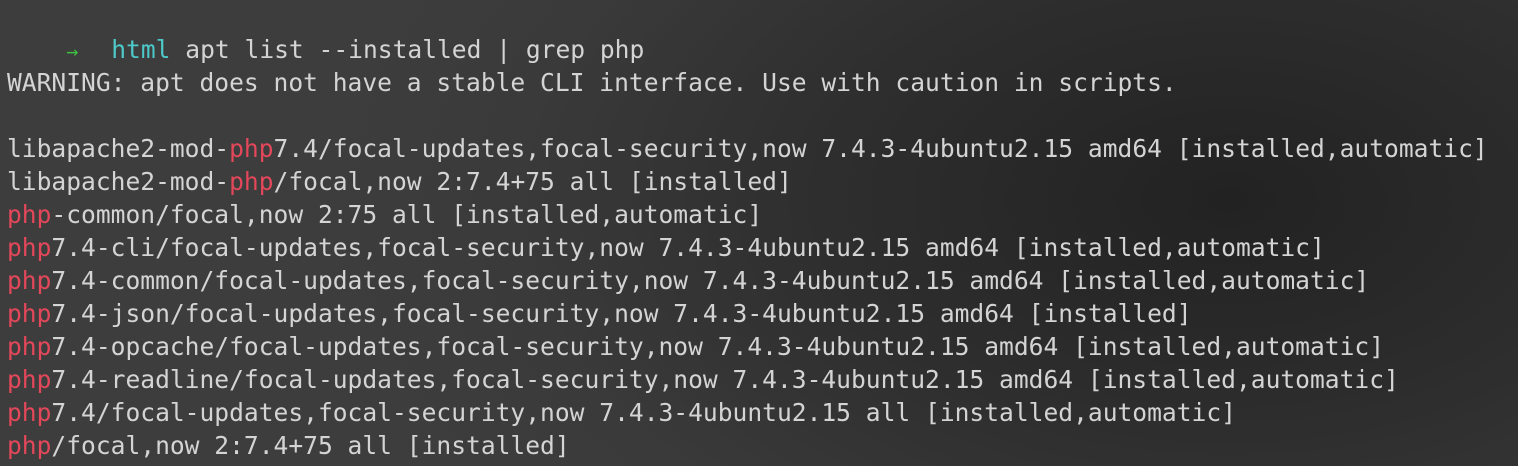 This screenshot has height=466, width=1518. Describe the element at coordinates (415, 49) in the screenshot. I see `command-text: apt list --installed | grep php` at that location.